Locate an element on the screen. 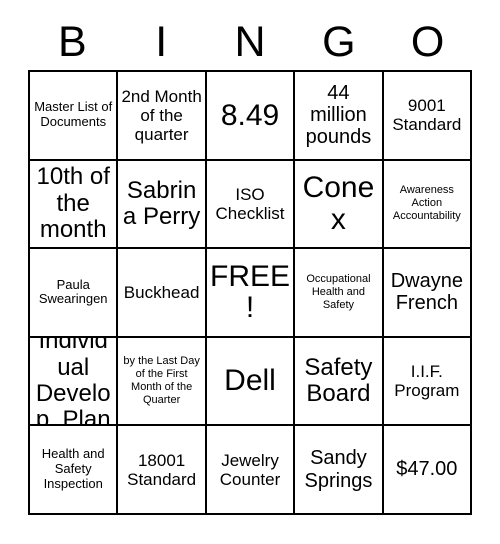 This screenshot has height=544, width=500. bingo-cell-o4: I.I.F. Program is located at coordinates (428, 382).